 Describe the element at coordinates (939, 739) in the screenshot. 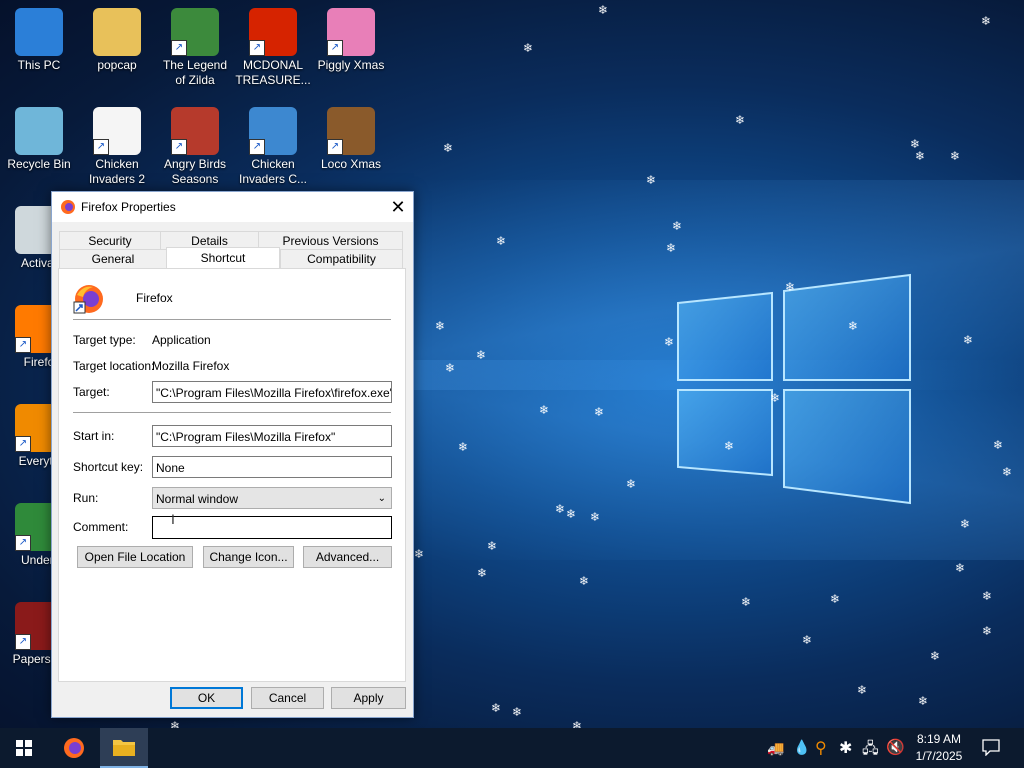

I see `clock-time: 8:19 AM` at that location.